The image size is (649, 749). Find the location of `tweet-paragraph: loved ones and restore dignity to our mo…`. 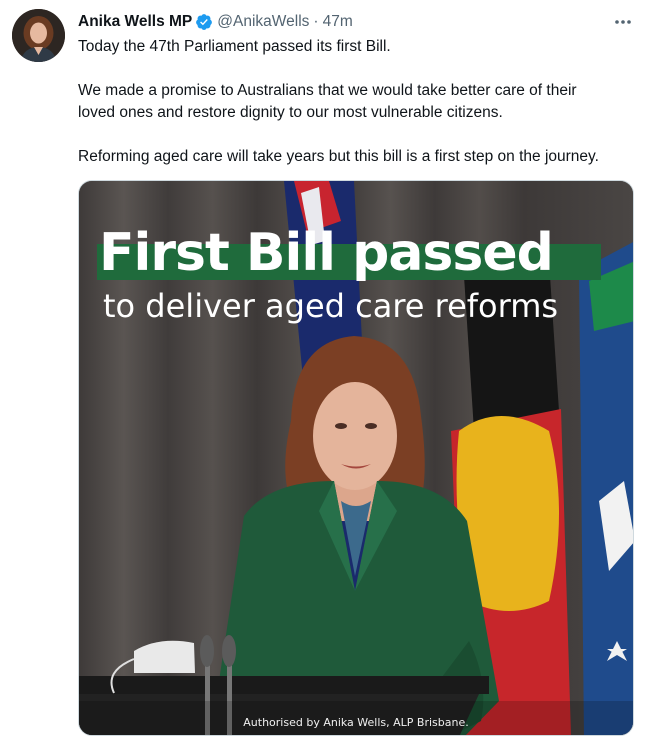

tweet-paragraph: loved ones and restore dignity to our mo… is located at coordinates (290, 112).